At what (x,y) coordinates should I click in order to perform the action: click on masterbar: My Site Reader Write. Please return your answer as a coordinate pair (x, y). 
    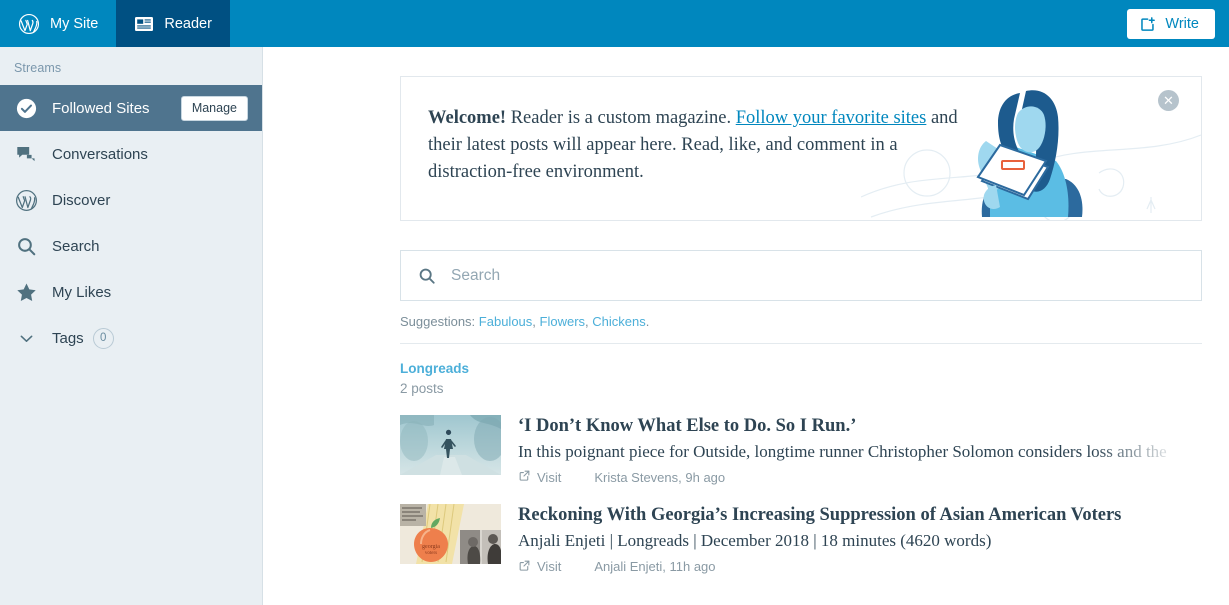
    Looking at the image, I should click on (614, 23).